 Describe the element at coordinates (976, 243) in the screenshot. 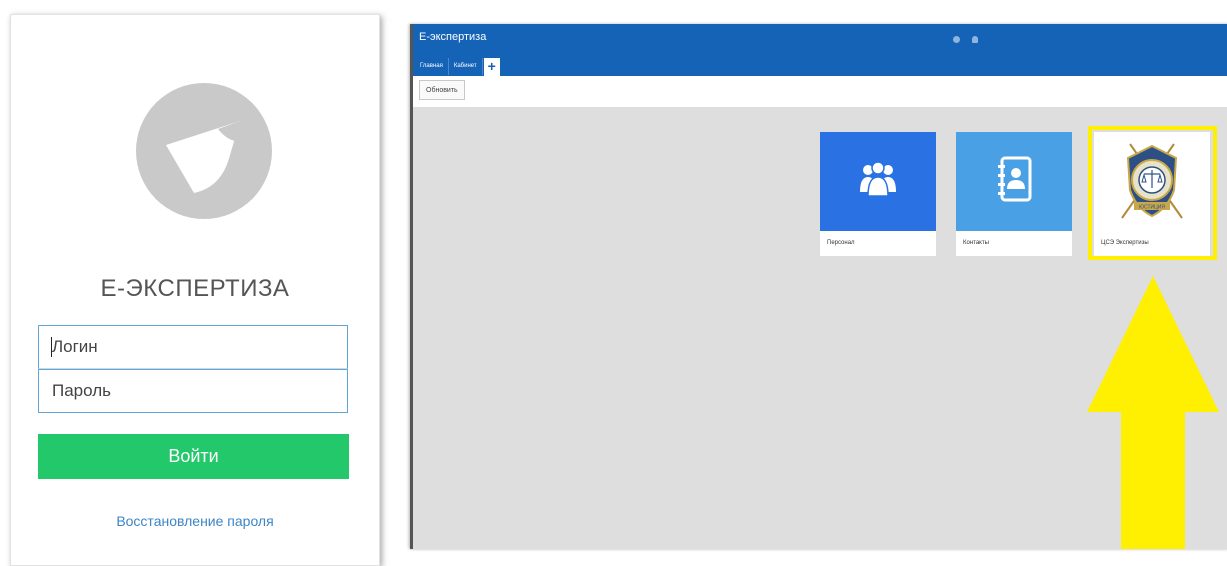

I see `tile-contacts-label: Контакты` at that location.